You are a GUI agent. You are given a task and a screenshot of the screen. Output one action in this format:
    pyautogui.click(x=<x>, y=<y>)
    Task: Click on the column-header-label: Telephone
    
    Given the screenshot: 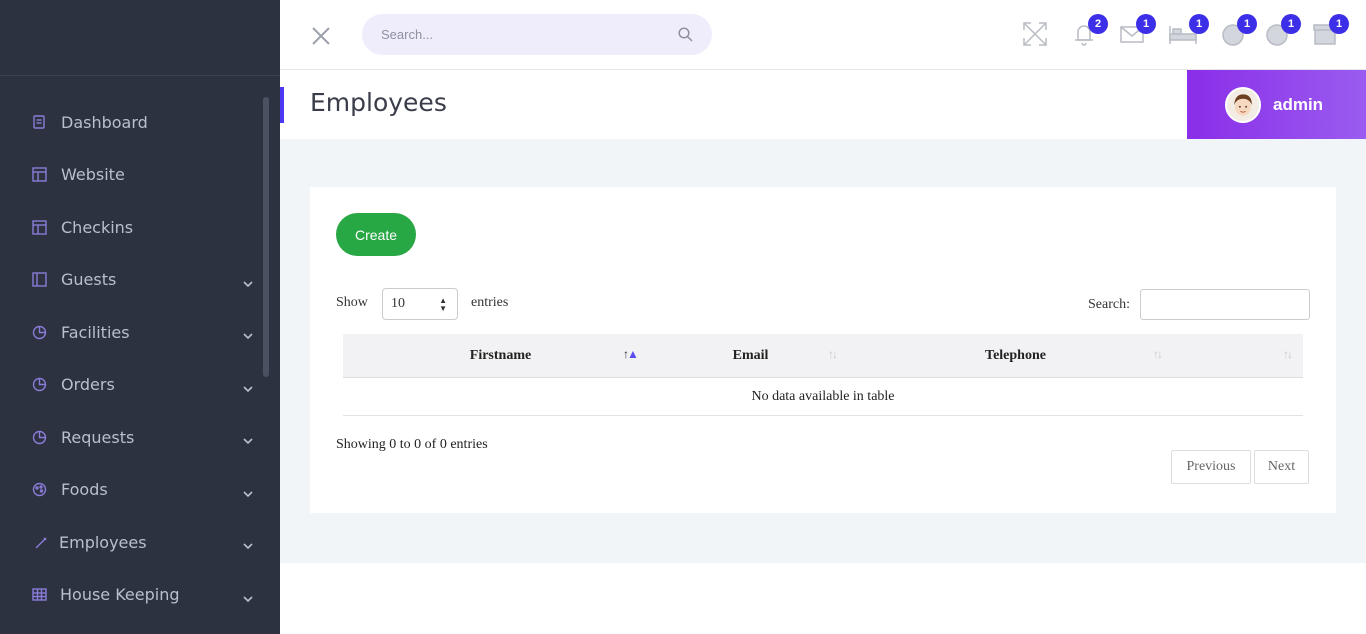 What is the action you would take?
    pyautogui.click(x=1015, y=355)
    